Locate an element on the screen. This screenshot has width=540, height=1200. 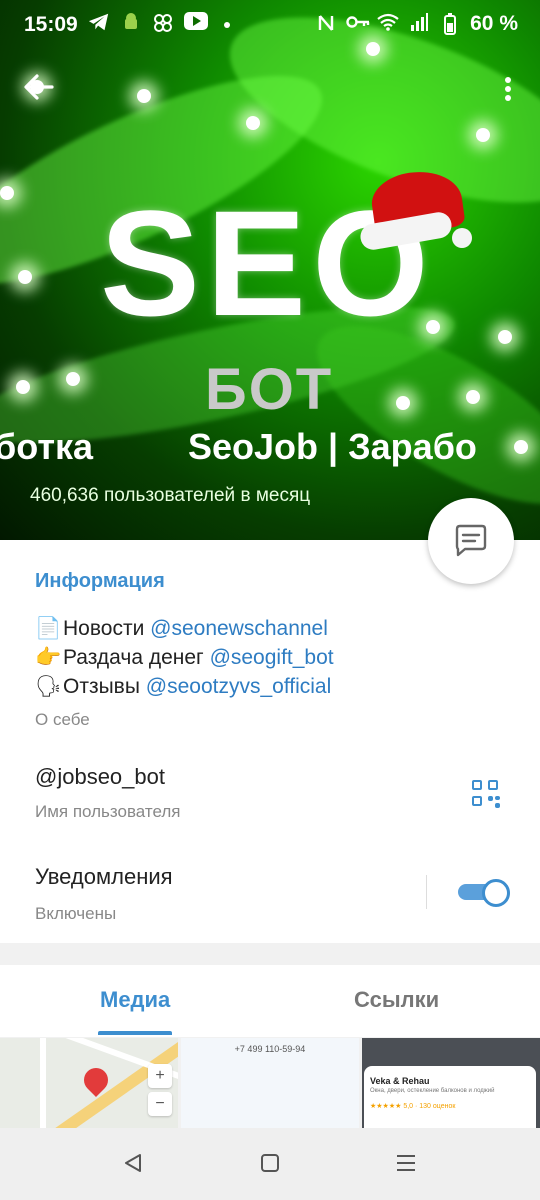
wifi-icon is located at coordinates (388, 24).